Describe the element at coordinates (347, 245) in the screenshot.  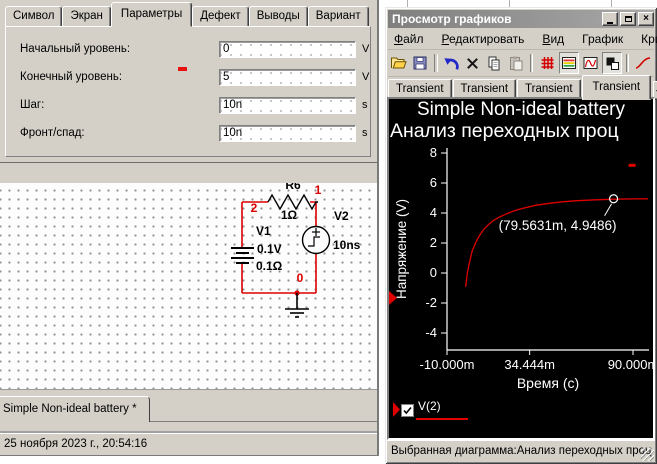
I see `v2-value-label: 10ns` at that location.